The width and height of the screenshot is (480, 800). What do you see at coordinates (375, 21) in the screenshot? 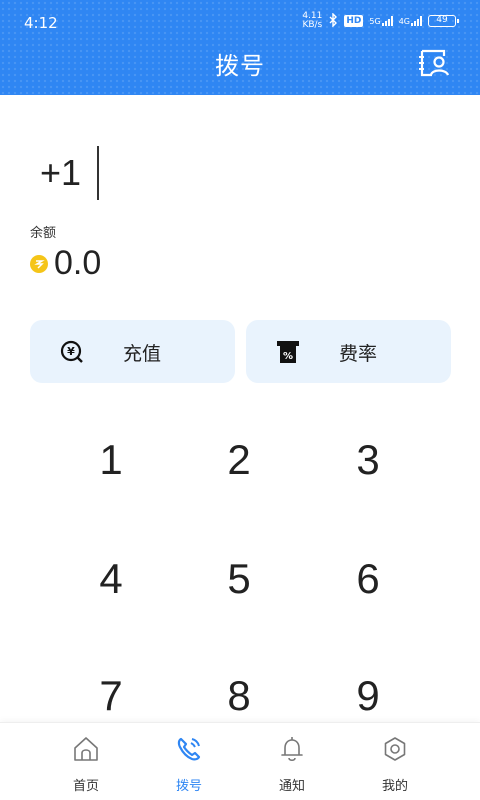
I see `signal-5g-label: 5G` at bounding box center [375, 21].